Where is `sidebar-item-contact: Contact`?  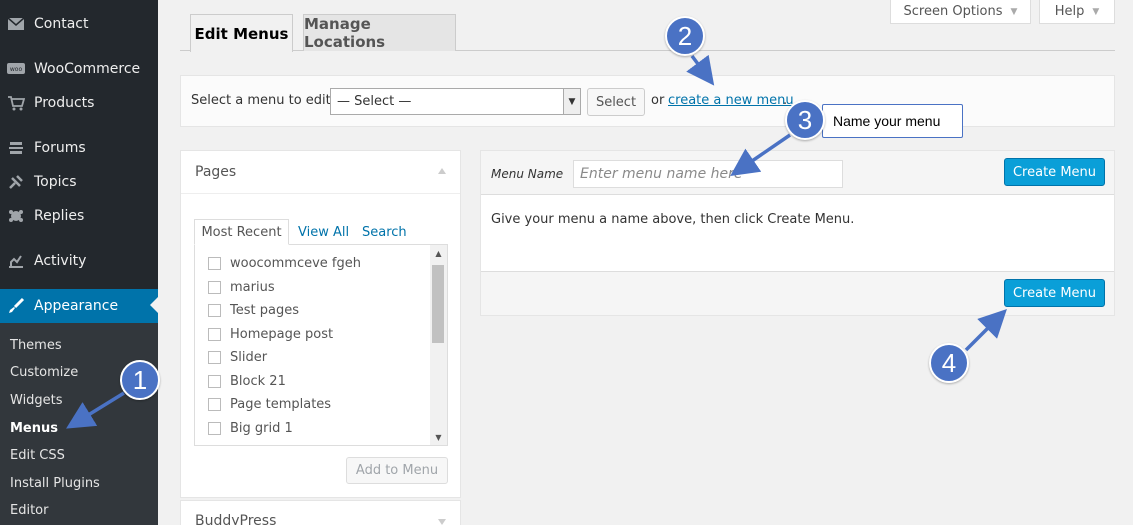 sidebar-item-contact: Contact is located at coordinates (79, 24).